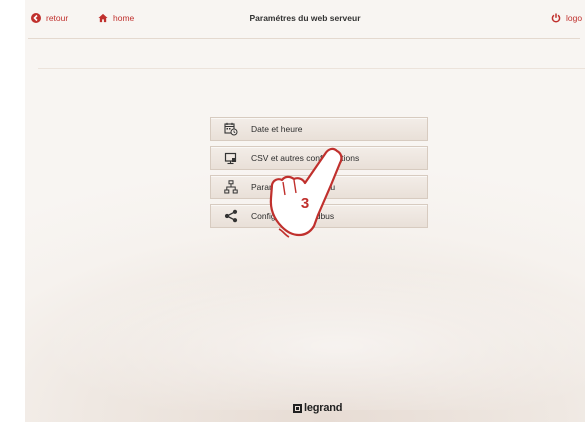  What do you see at coordinates (293, 216) in the screenshot?
I see `menu-item-label: Configuration Modbus` at bounding box center [293, 216].